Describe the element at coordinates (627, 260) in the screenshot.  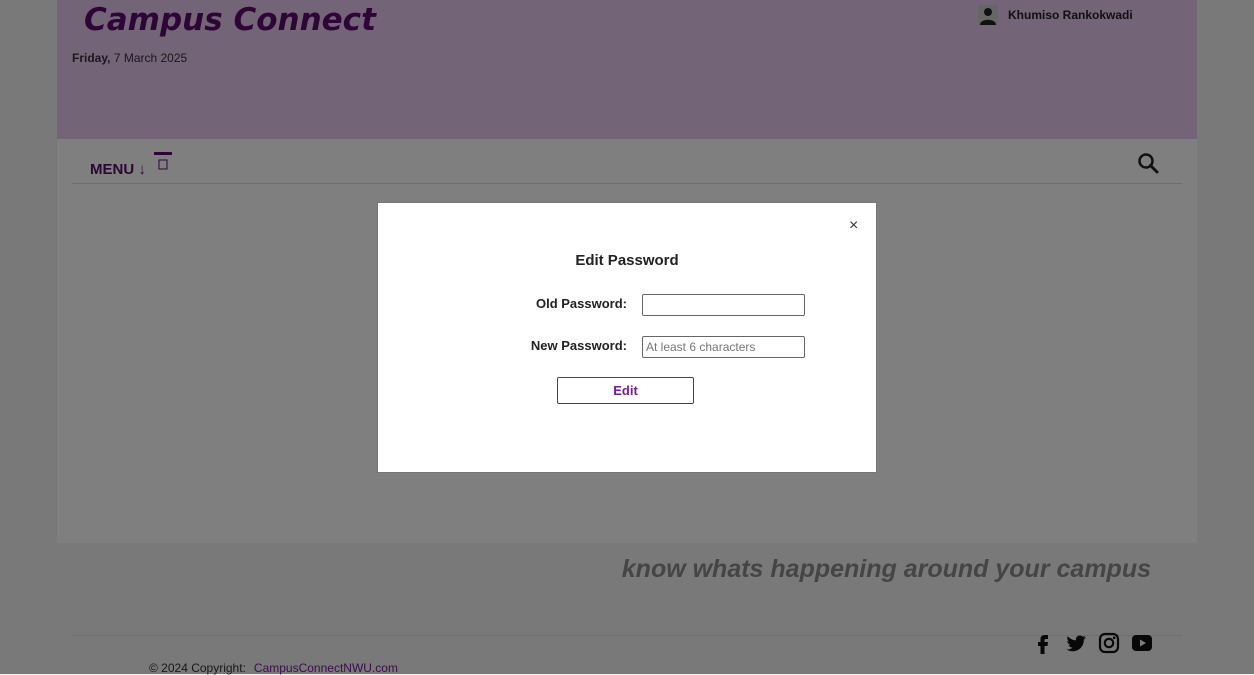
I see `dialog-title: Edit Password` at that location.